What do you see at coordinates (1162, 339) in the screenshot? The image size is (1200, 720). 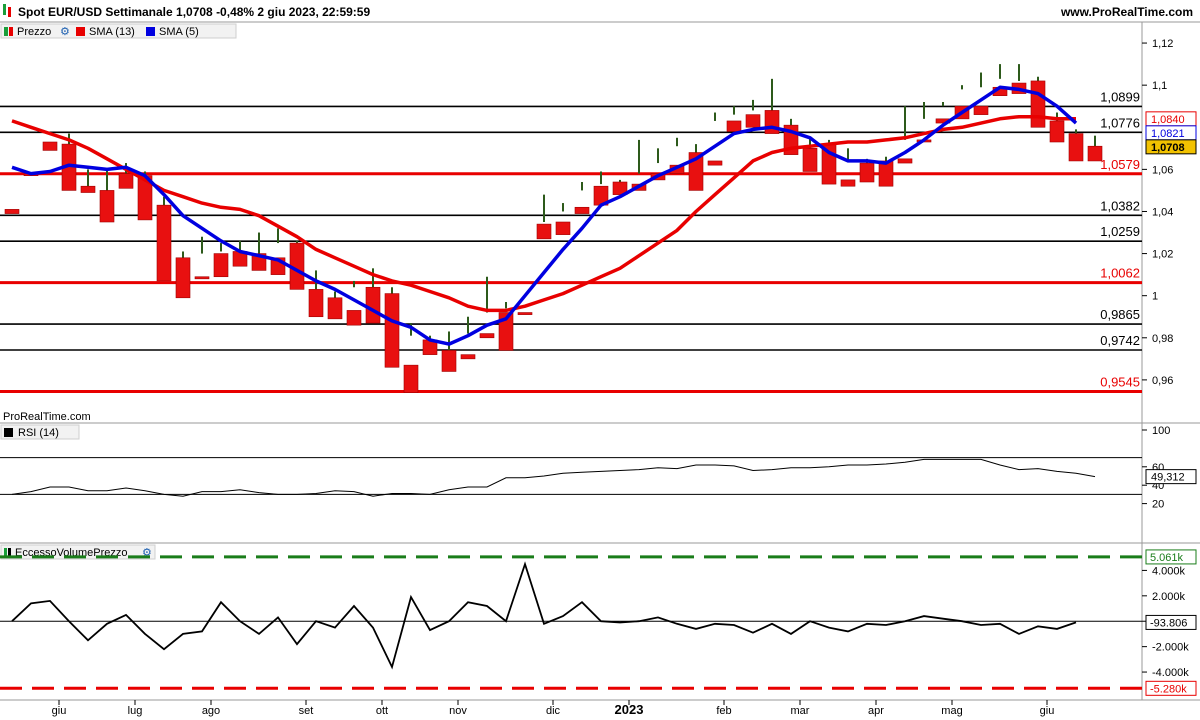 I see `y-tick-label: 0,98` at bounding box center [1162, 339].